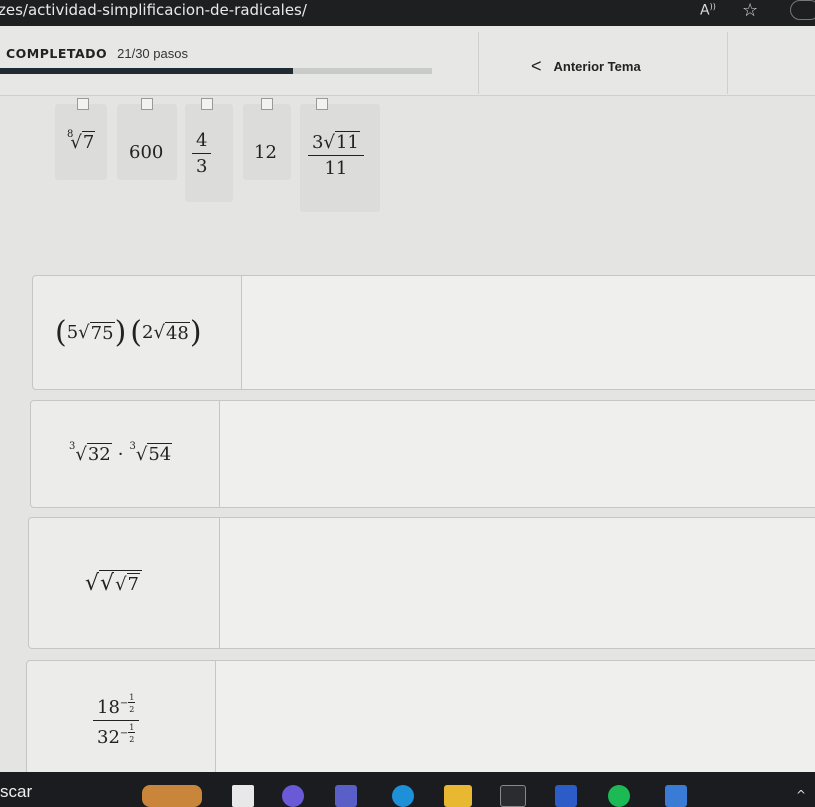 The width and height of the screenshot is (815, 807). Describe the element at coordinates (403, 796) in the screenshot. I see `edge-icon` at that location.